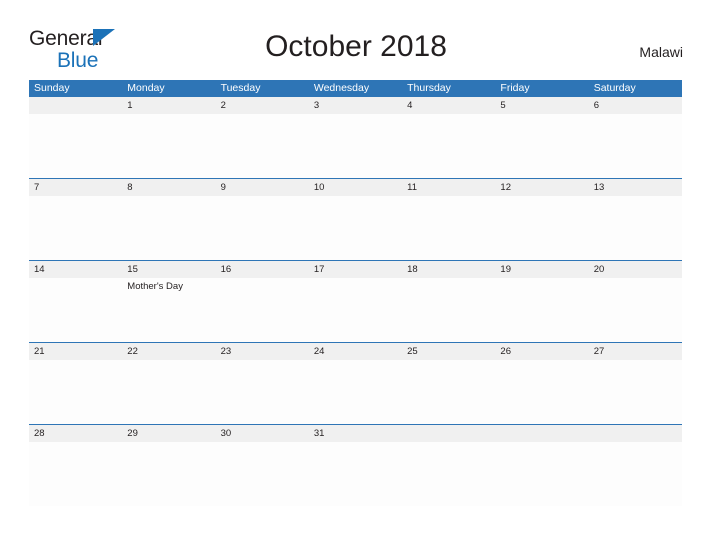 This screenshot has width=712, height=550. What do you see at coordinates (262, 351) in the screenshot?
I see `day-number: 23` at bounding box center [262, 351].